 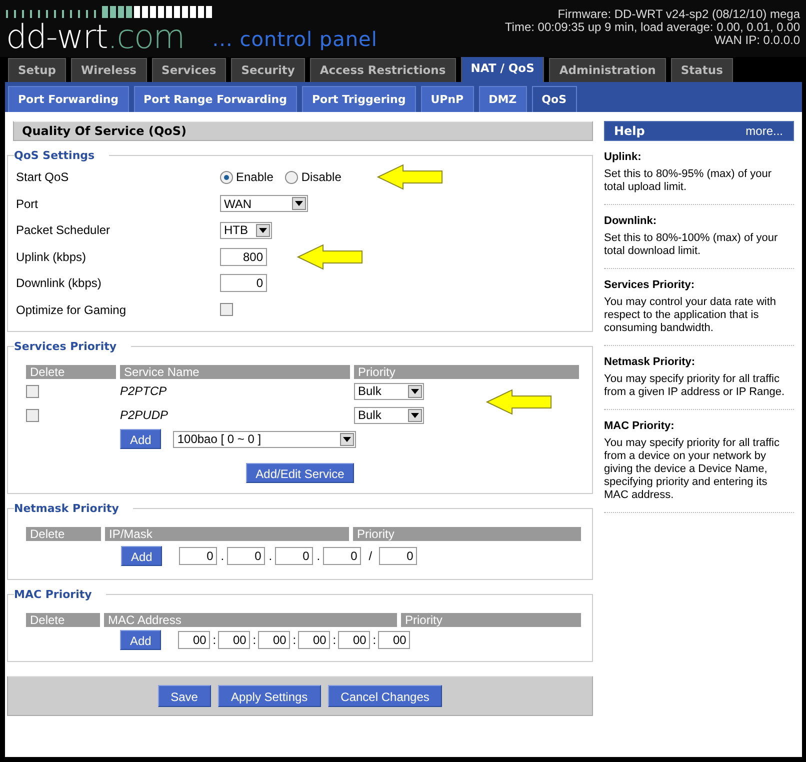 What do you see at coordinates (607, 70) in the screenshot?
I see `nav-tab: Administration` at bounding box center [607, 70].